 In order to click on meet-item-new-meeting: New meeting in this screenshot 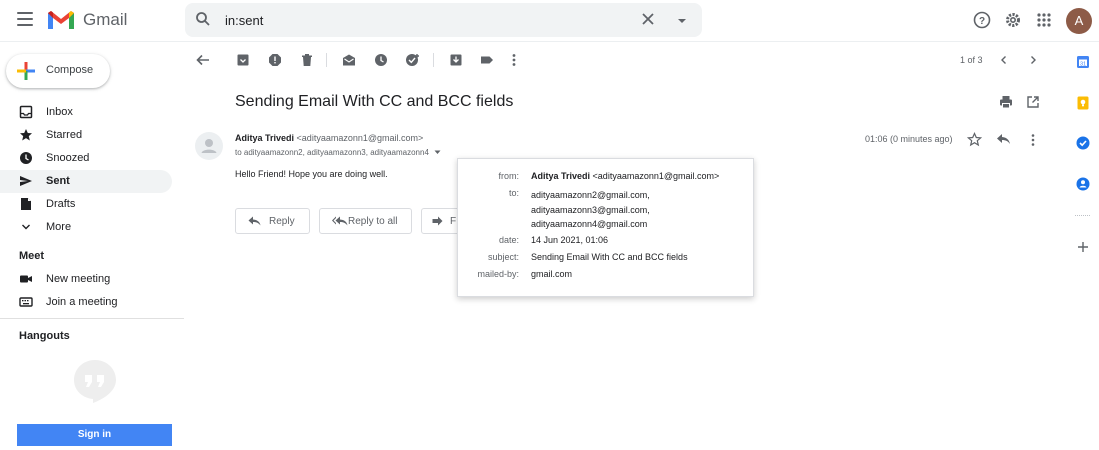, I will do `click(86, 279)`.